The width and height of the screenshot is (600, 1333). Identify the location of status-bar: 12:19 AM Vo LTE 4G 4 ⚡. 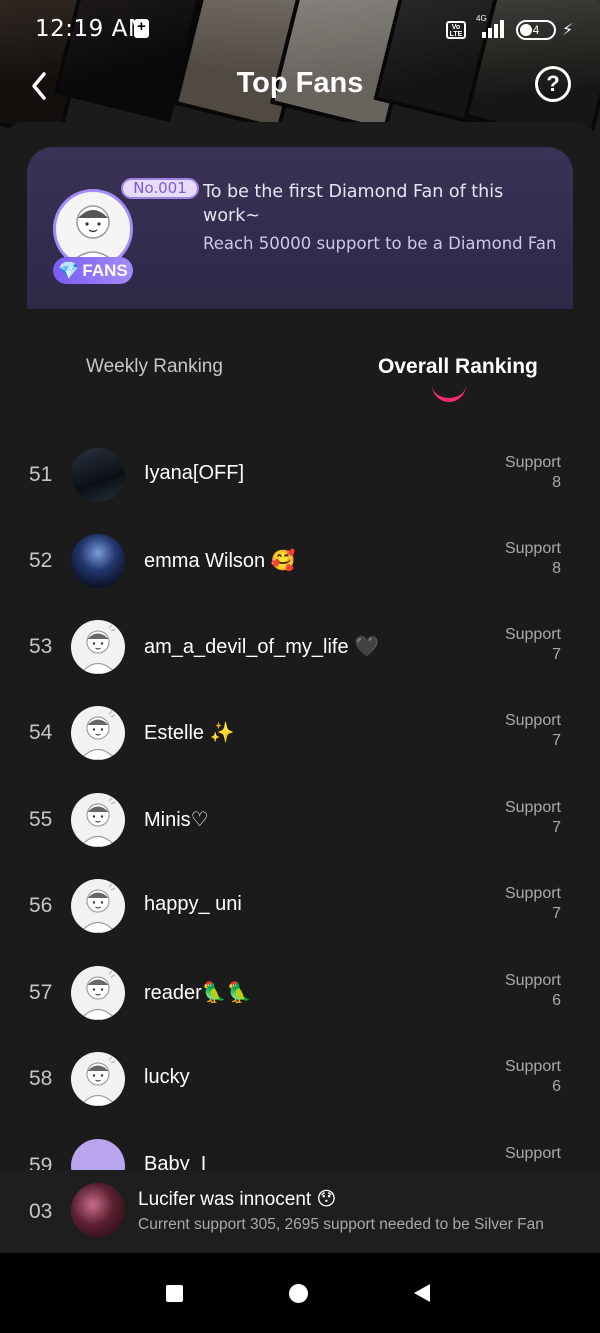
(300, 29).